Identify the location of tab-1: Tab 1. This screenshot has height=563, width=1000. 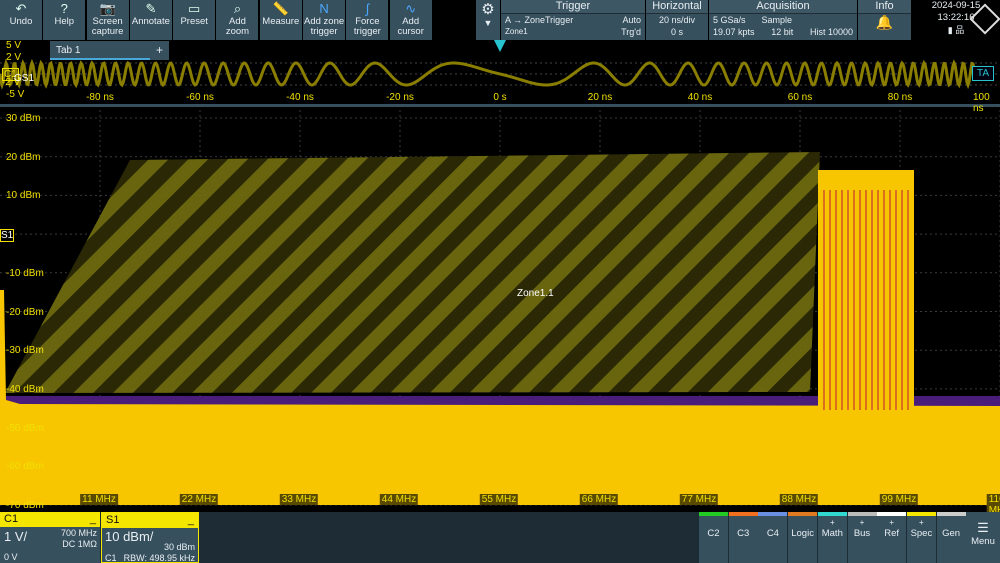
(100, 50).